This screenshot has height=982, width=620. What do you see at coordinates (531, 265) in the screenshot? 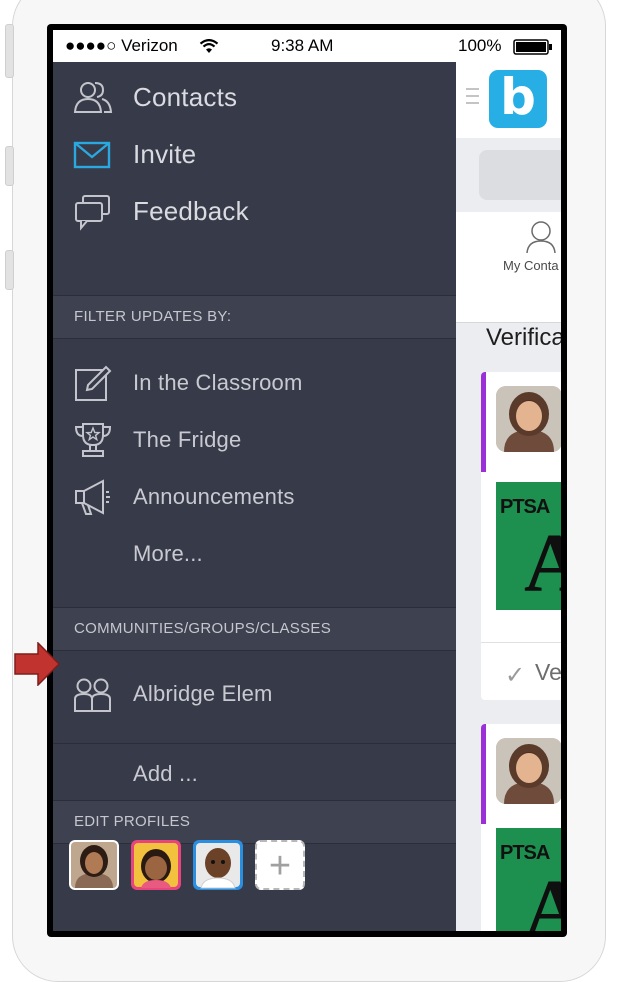
I see `tab-label: My Conta` at bounding box center [531, 265].